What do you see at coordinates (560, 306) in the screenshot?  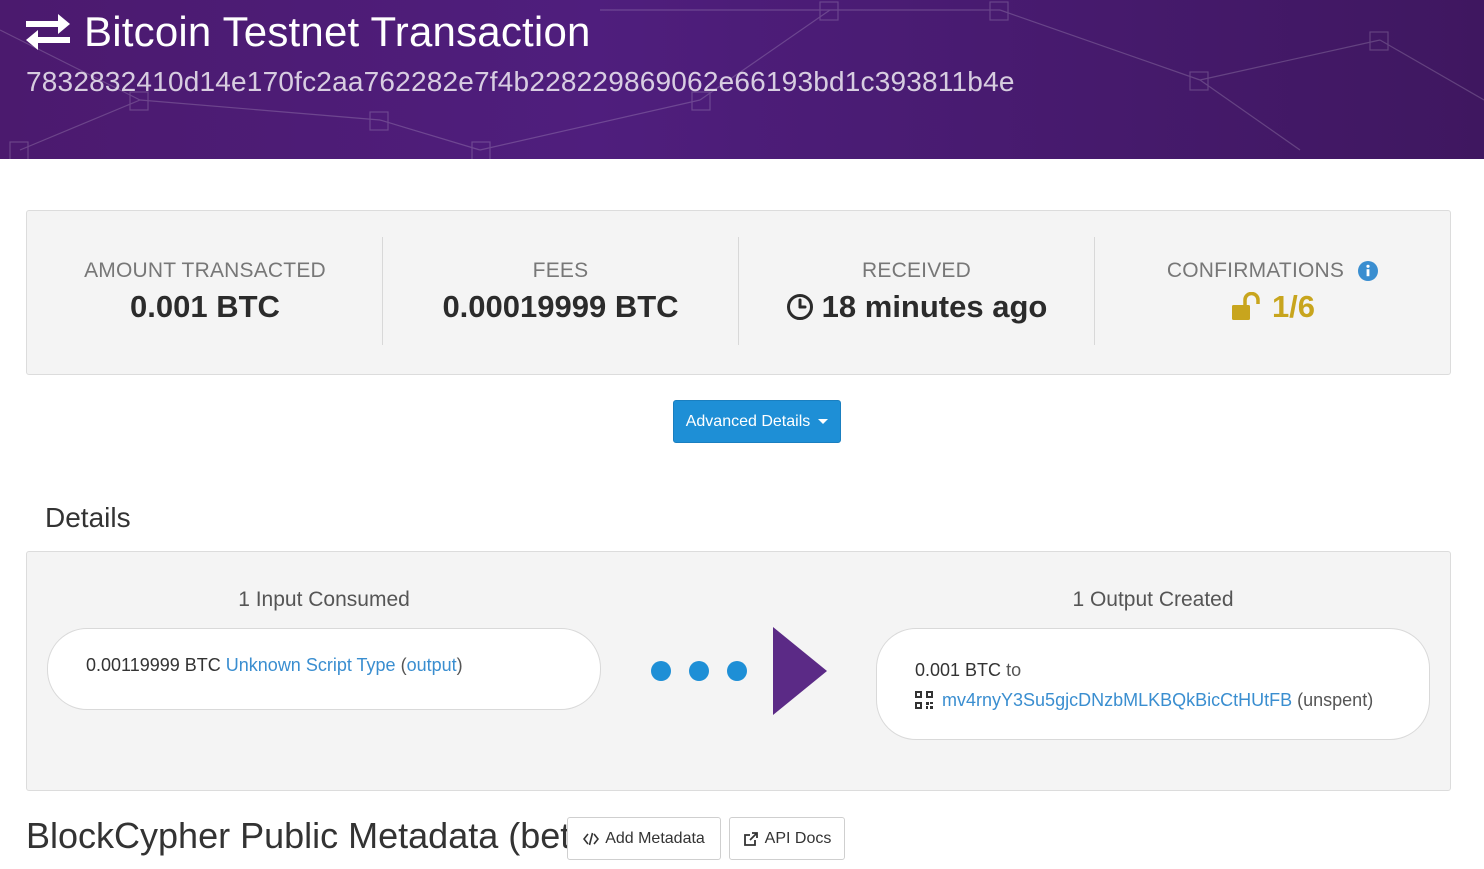 I see `fees-value: 0.00019999 BTC` at bounding box center [560, 306].